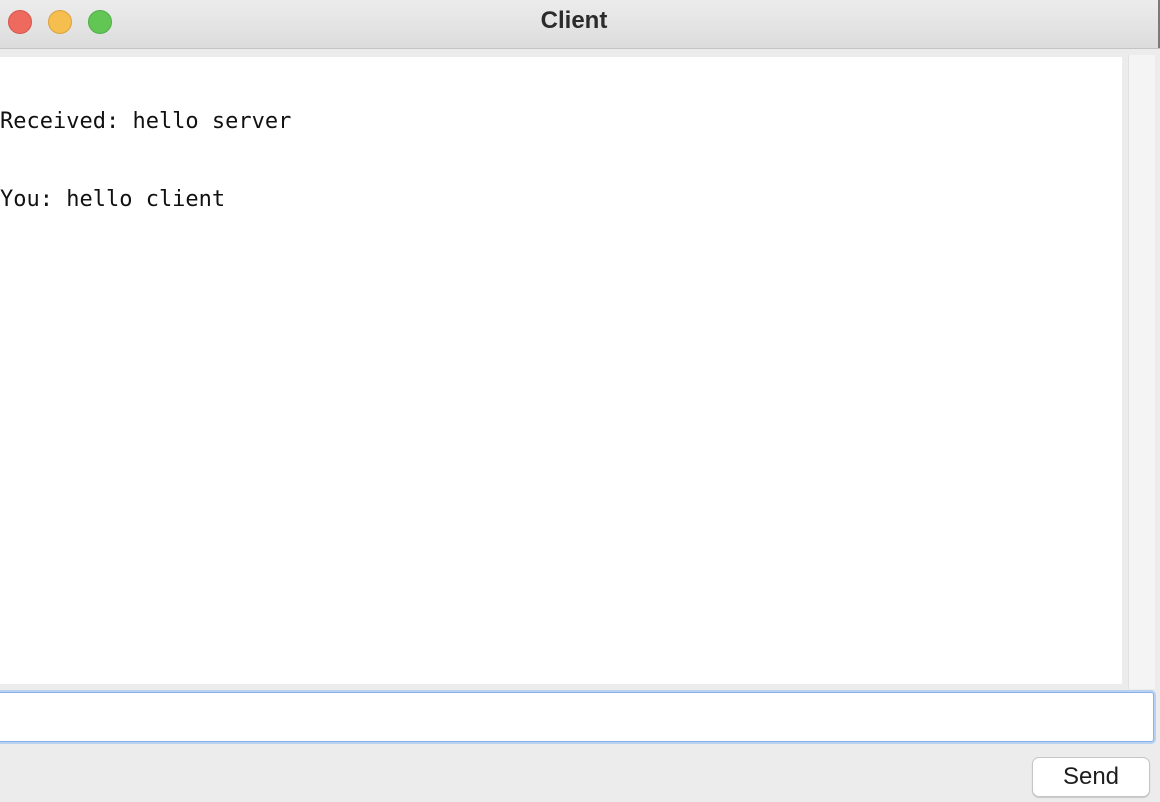  Describe the element at coordinates (146, 121) in the screenshot. I see `log-line: Received: hello server` at that location.